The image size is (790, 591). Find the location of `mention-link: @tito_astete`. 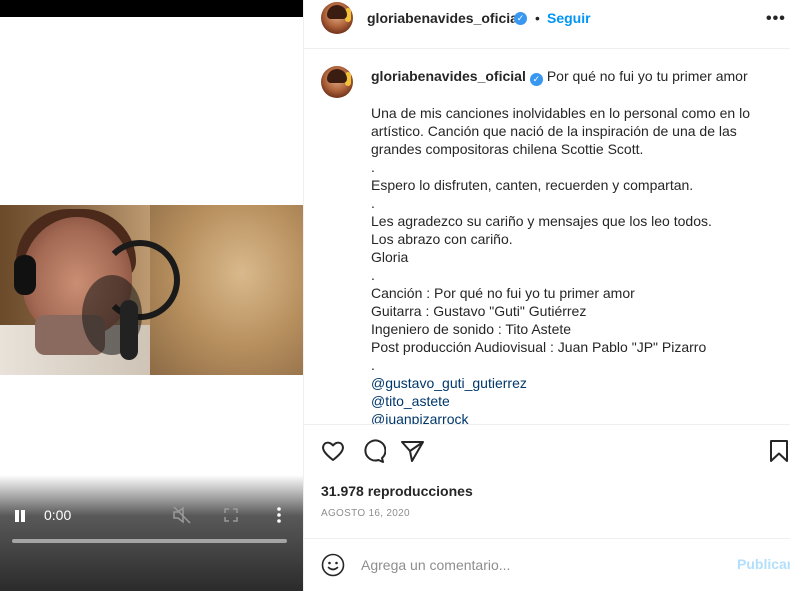

mention-link: @tito_astete is located at coordinates (571, 401).